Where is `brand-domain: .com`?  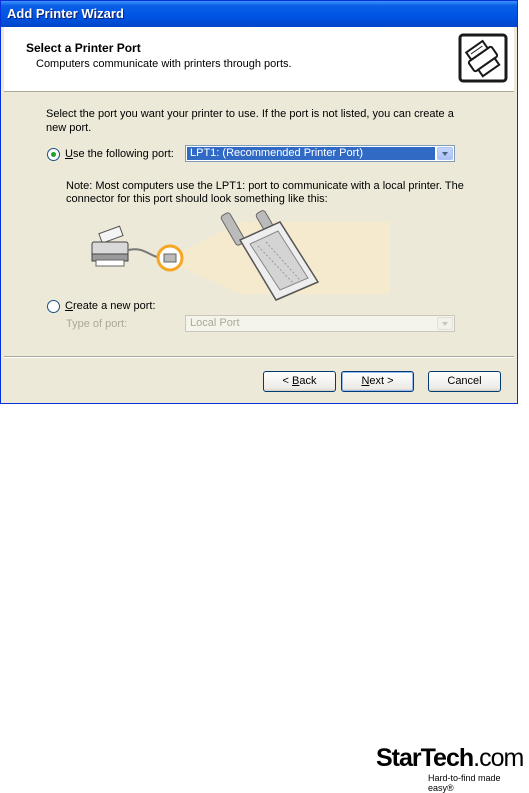
brand-domain: .com is located at coordinates (498, 758).